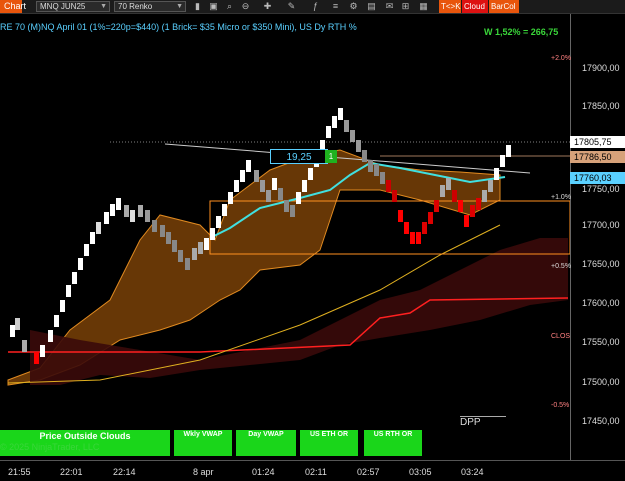  What do you see at coordinates (561, 266) in the screenshot?
I see `pct-label: +0.5%` at bounding box center [561, 266].